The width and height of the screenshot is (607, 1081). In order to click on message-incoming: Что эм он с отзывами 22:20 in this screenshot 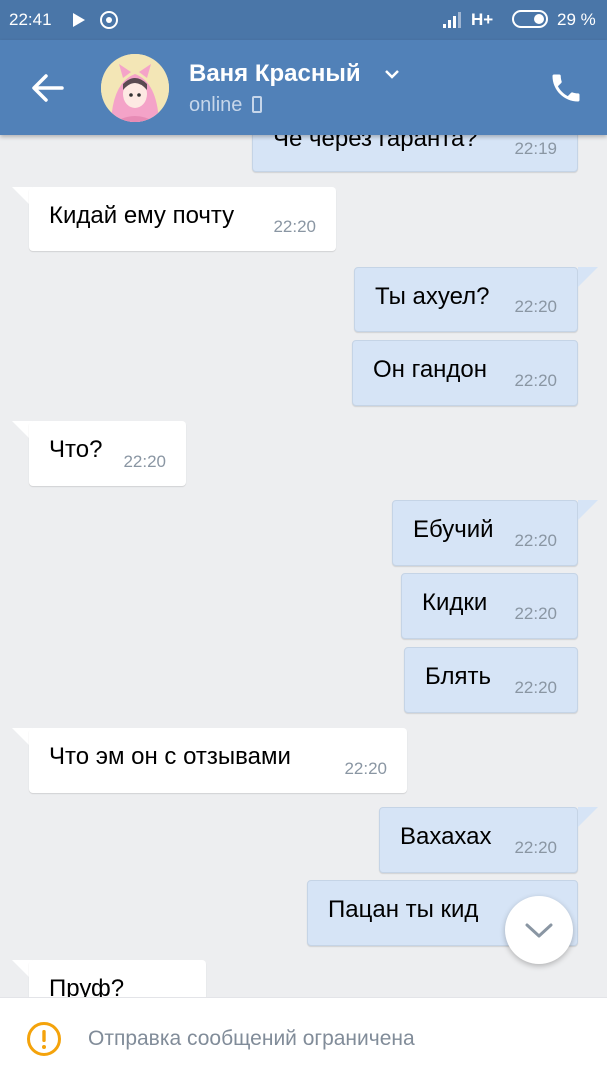, I will do `click(218, 760)`.